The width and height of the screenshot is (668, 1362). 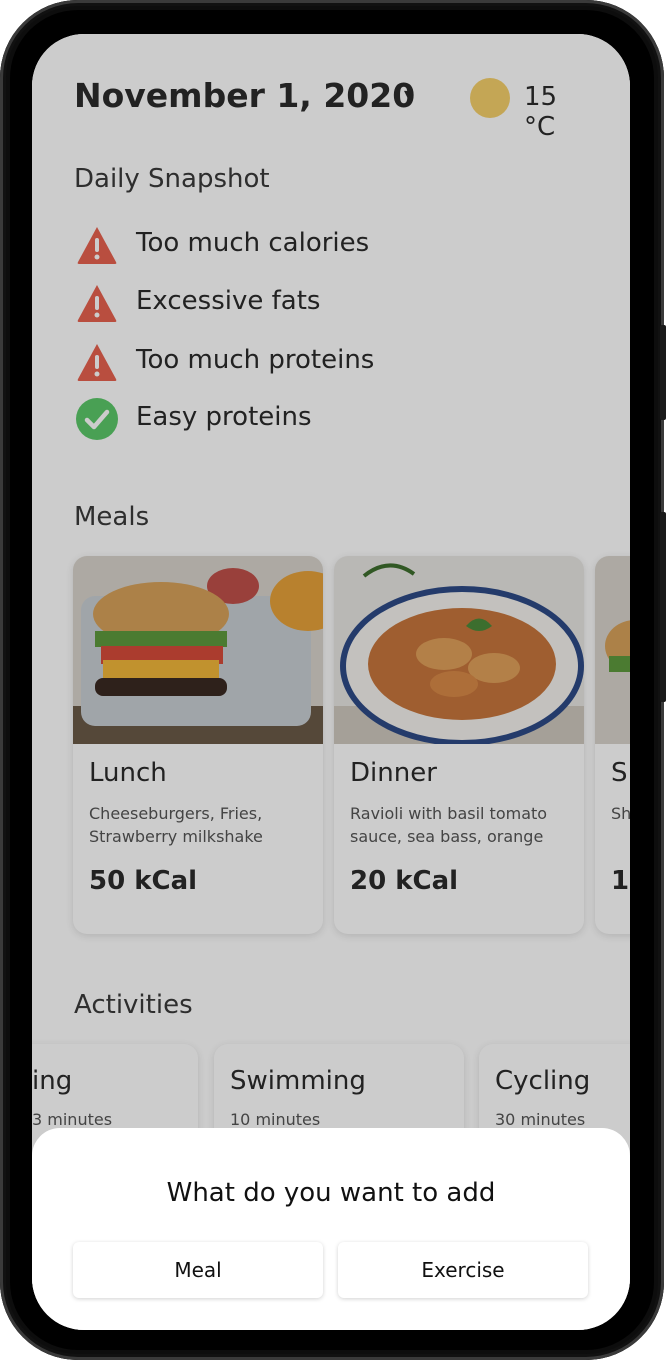 What do you see at coordinates (463, 1270) in the screenshot?
I see `add-exercise-button: Exercise` at bounding box center [463, 1270].